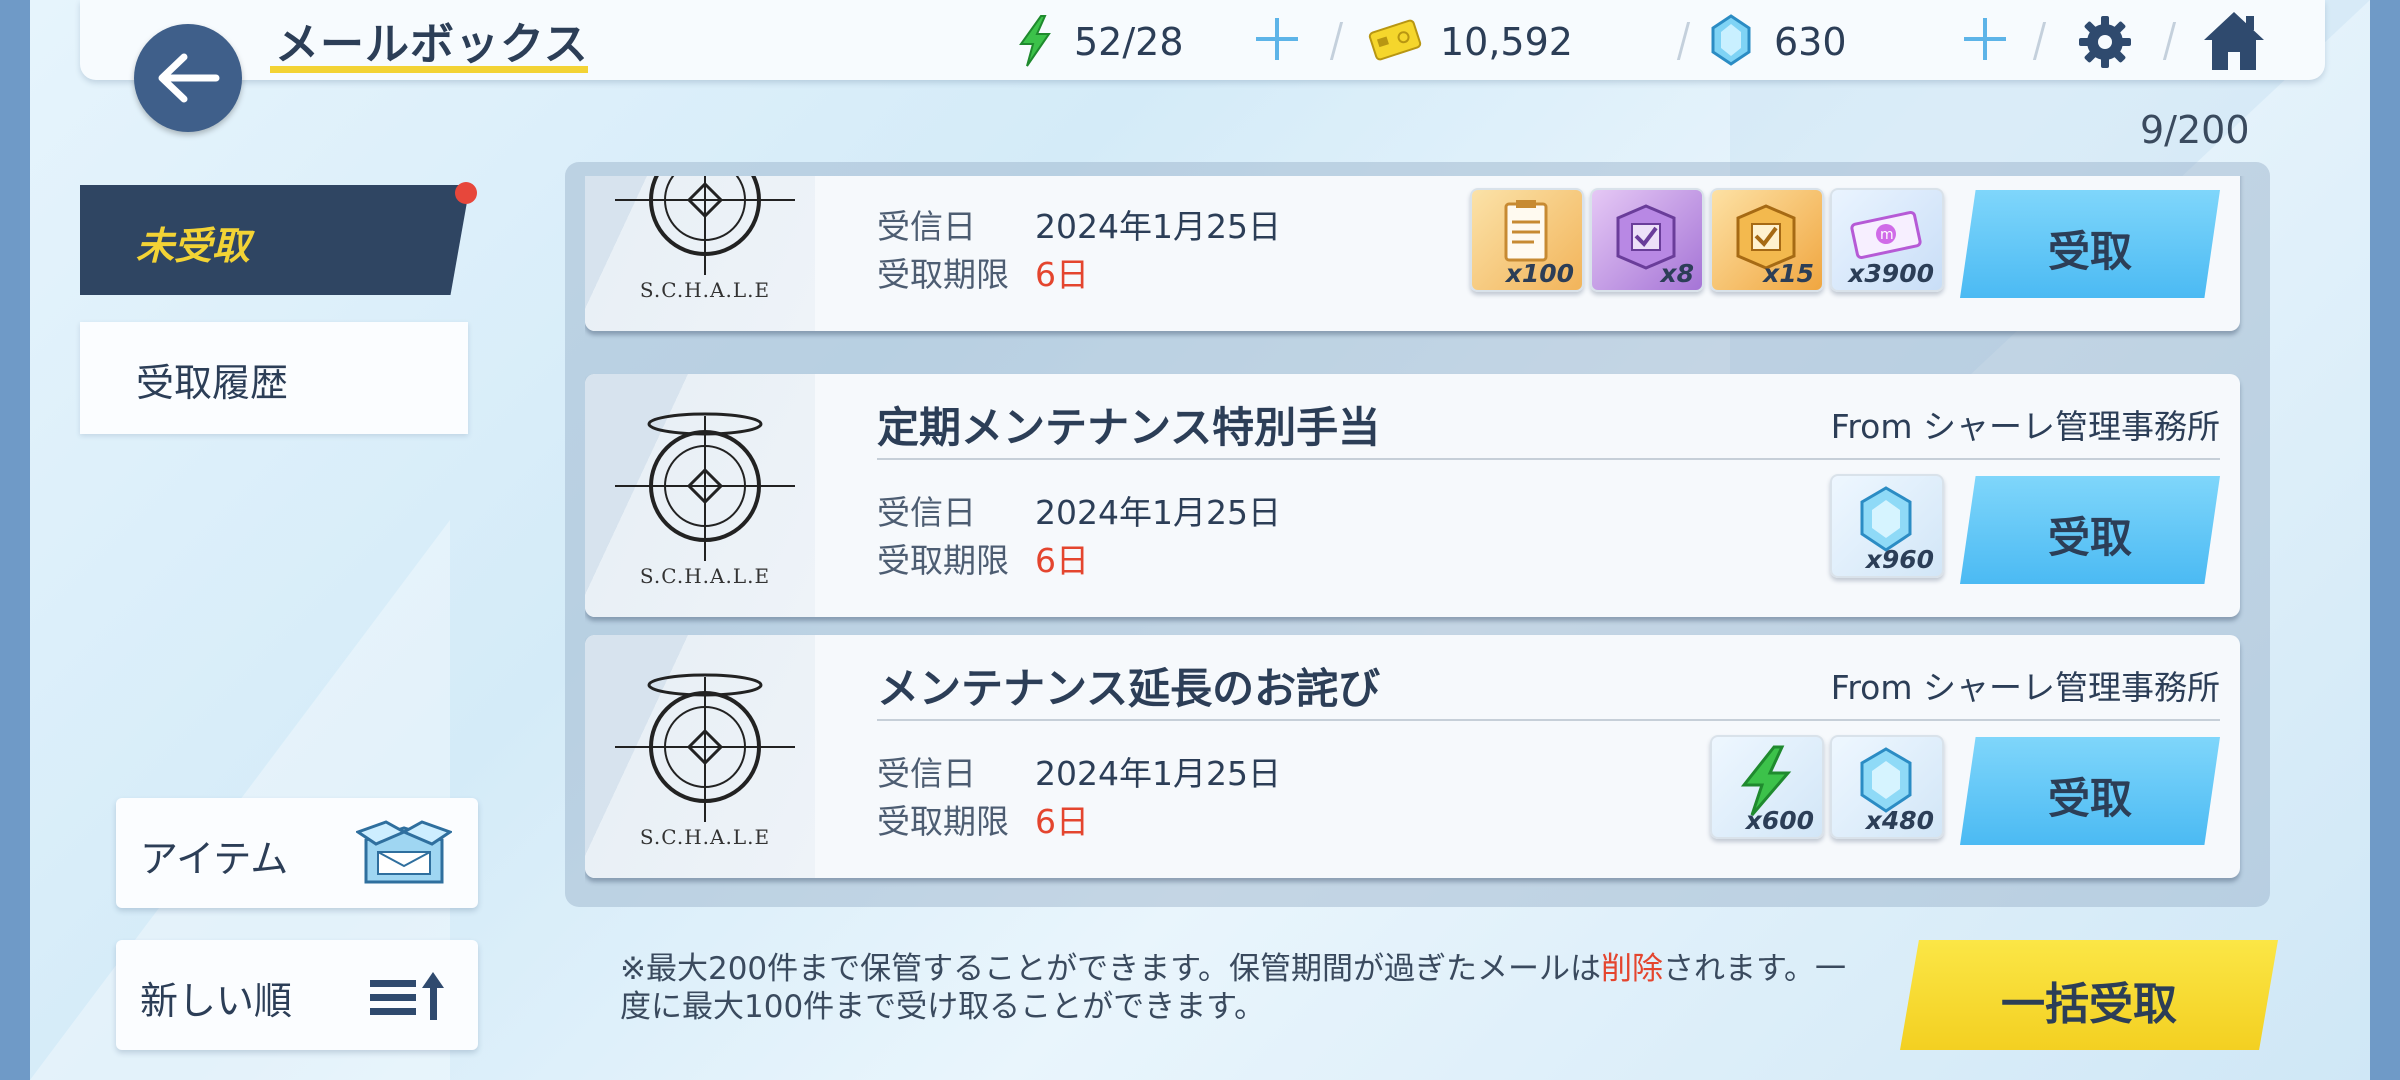  Describe the element at coordinates (1887, 526) in the screenshot. I see `reward-item: x960` at that location.